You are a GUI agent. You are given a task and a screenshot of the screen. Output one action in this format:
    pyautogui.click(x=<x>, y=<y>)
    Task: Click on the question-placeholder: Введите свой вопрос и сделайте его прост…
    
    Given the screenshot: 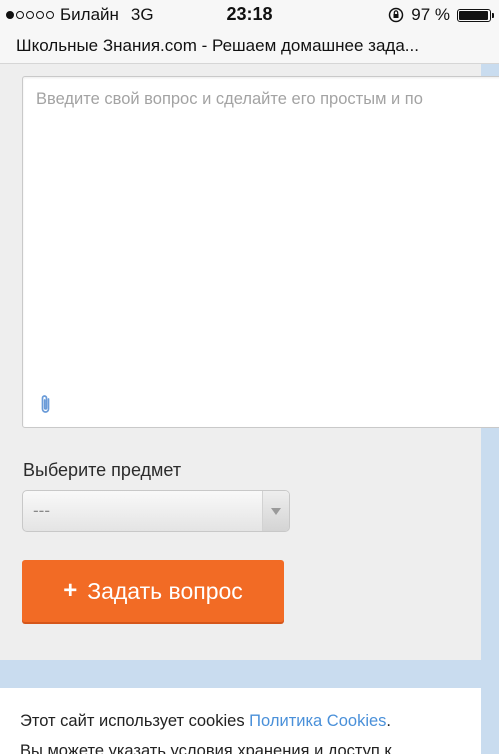 What is the action you would take?
    pyautogui.click(x=229, y=99)
    